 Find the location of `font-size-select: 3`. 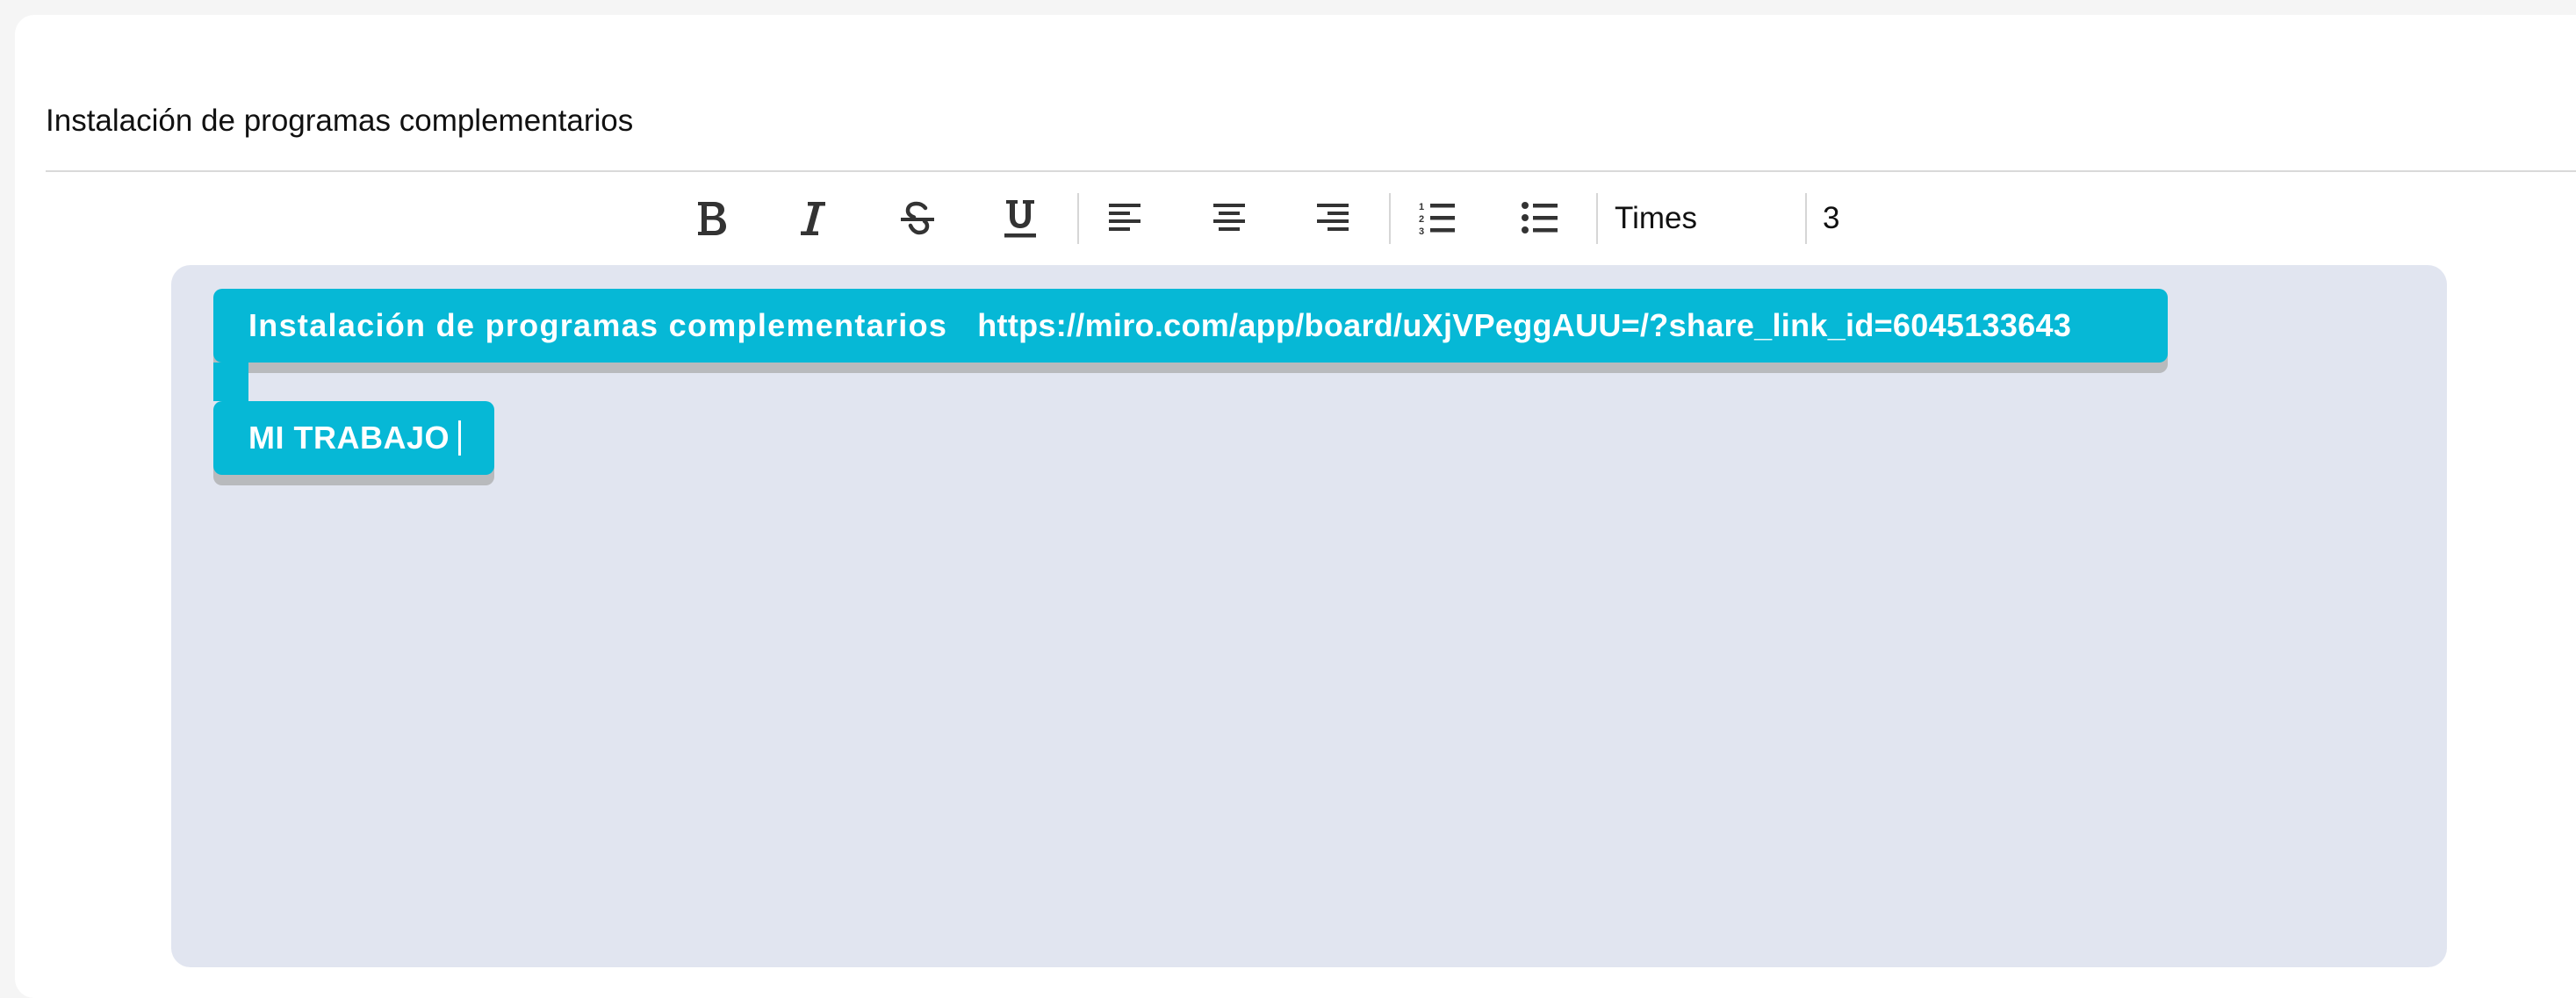

font-size-select: 3 is located at coordinates (1858, 219).